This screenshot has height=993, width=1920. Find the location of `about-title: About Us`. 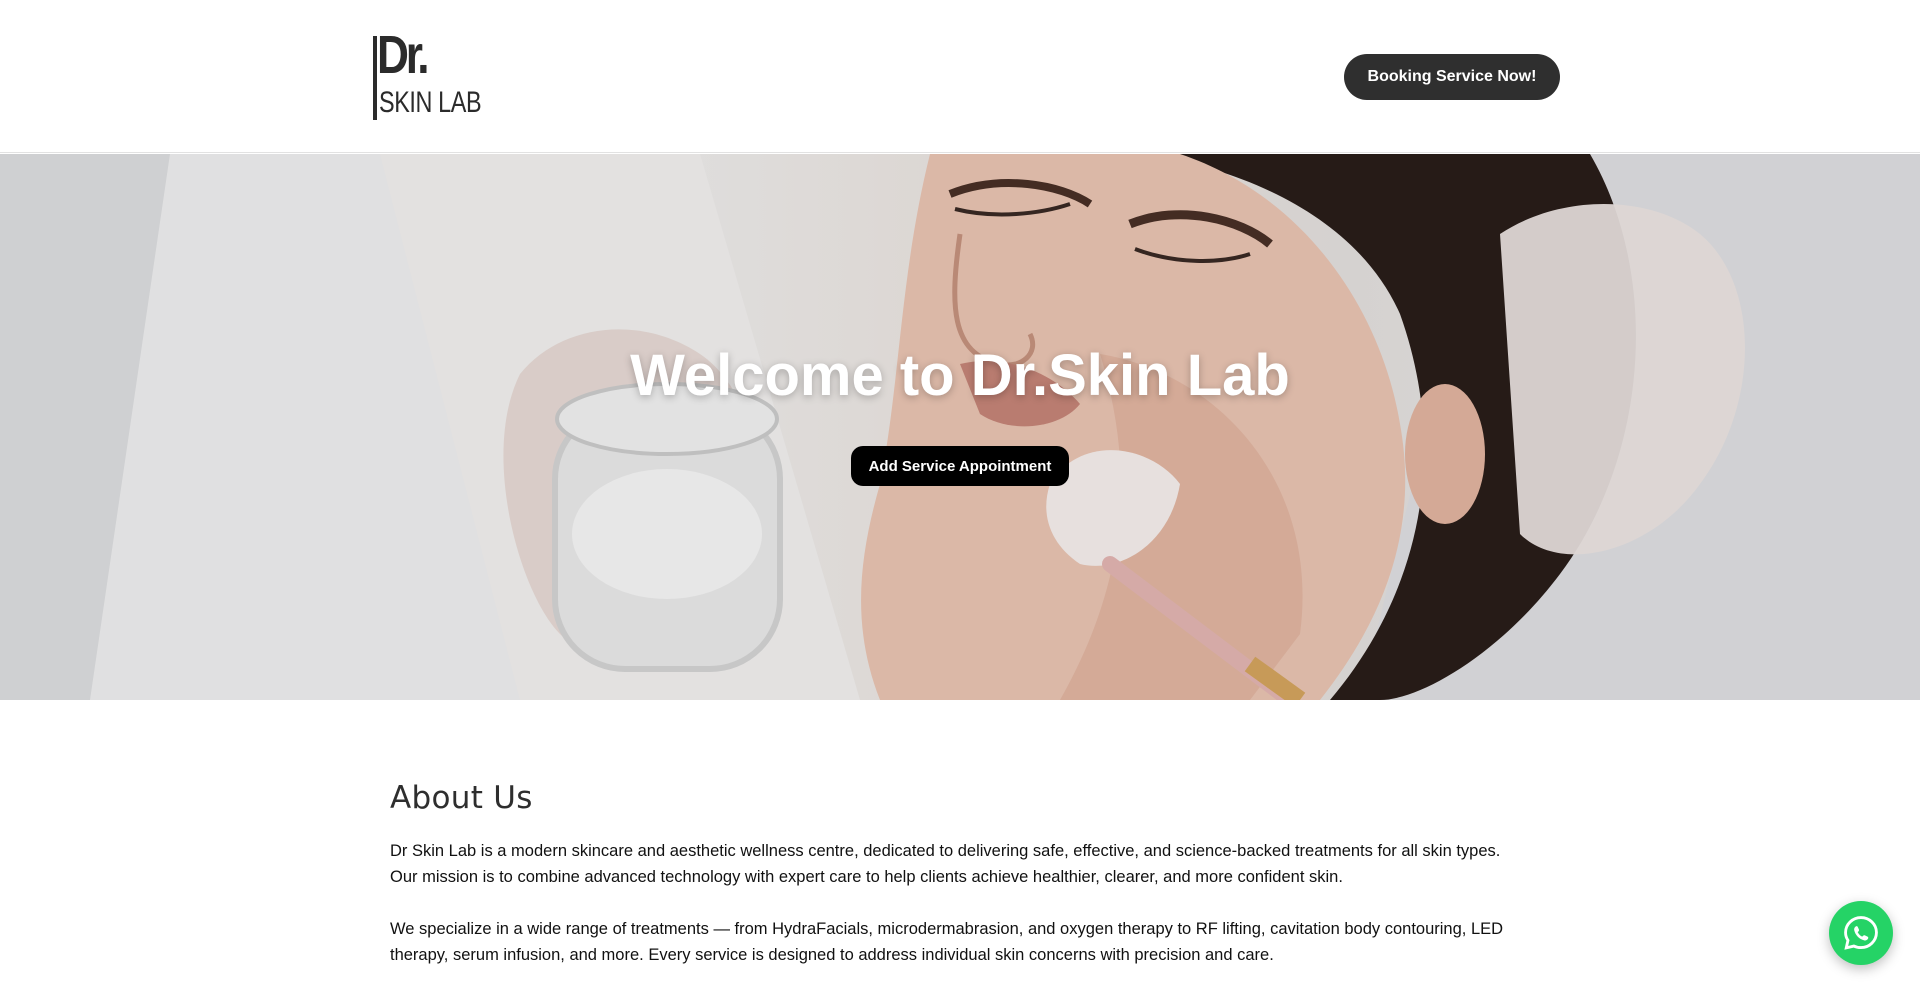

about-title: About Us is located at coordinates (461, 798).